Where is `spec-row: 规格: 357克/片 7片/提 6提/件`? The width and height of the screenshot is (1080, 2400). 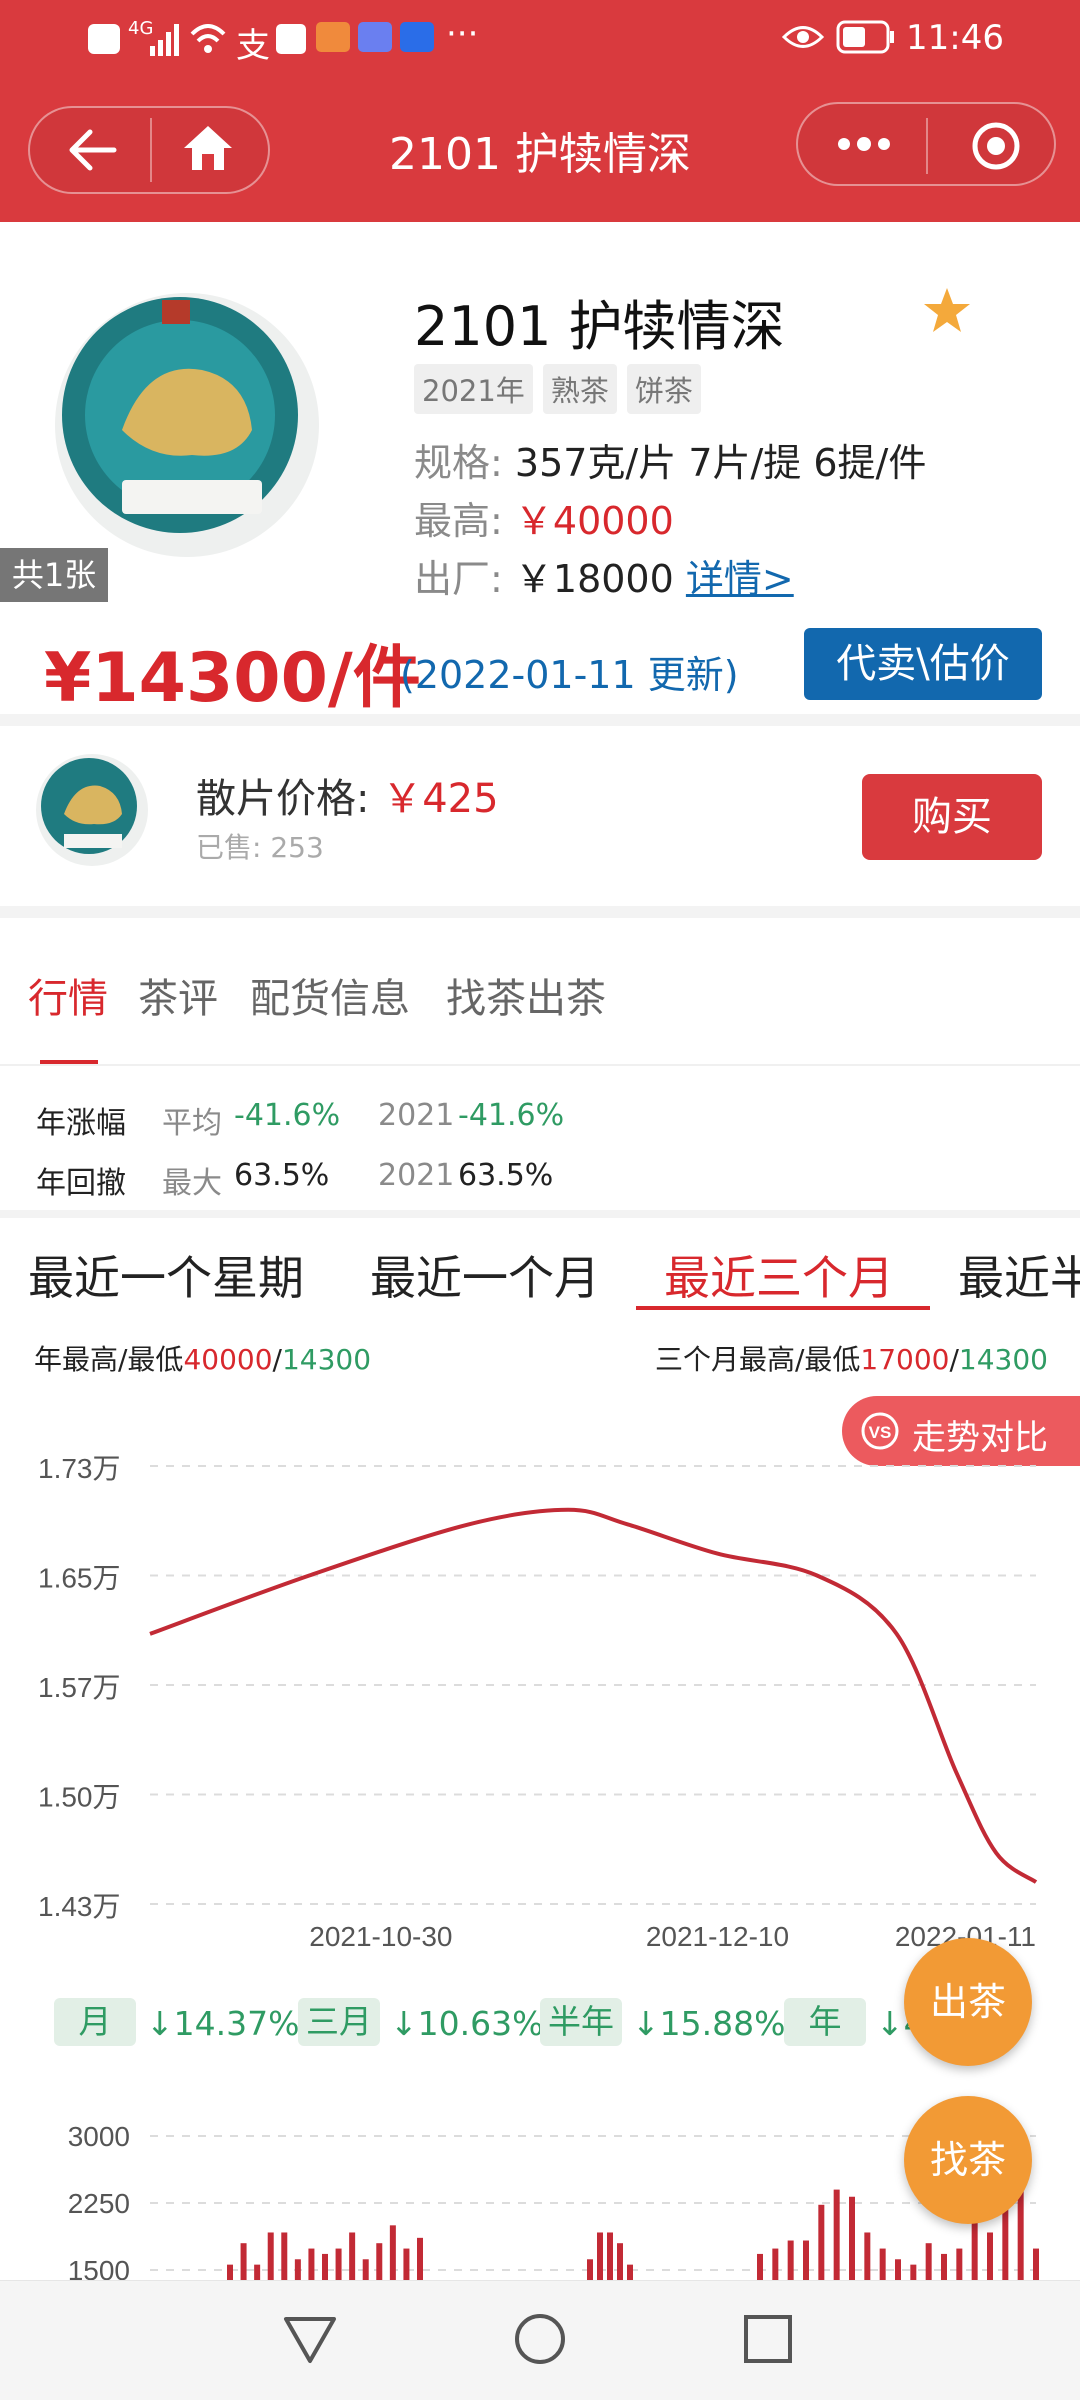
spec-row: 规格: 357克/片 7片/提 6提/件 is located at coordinates (670, 459).